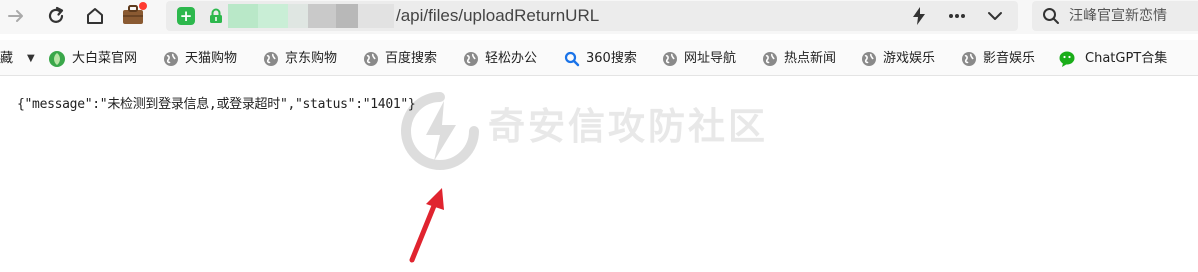 Image resolution: width=1198 pixels, height=272 pixels. I want to click on bookmark-label: 大白菜官网, so click(105, 58).